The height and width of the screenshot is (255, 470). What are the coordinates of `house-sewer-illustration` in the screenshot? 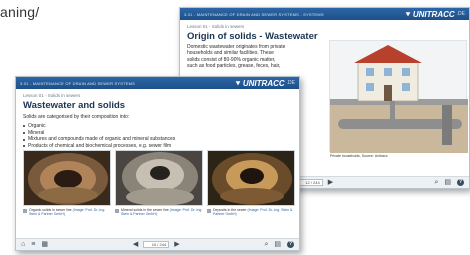 It's located at (398, 96).